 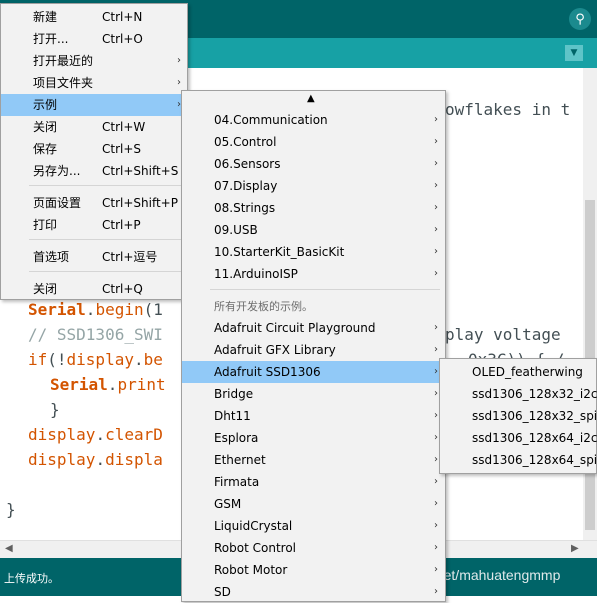 I want to click on menu-item-example: 04.Communication ›, so click(x=313, y=120).